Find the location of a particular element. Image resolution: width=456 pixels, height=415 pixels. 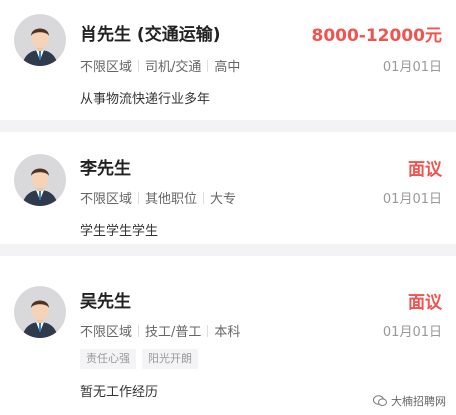

wechat-icon is located at coordinates (380, 400).